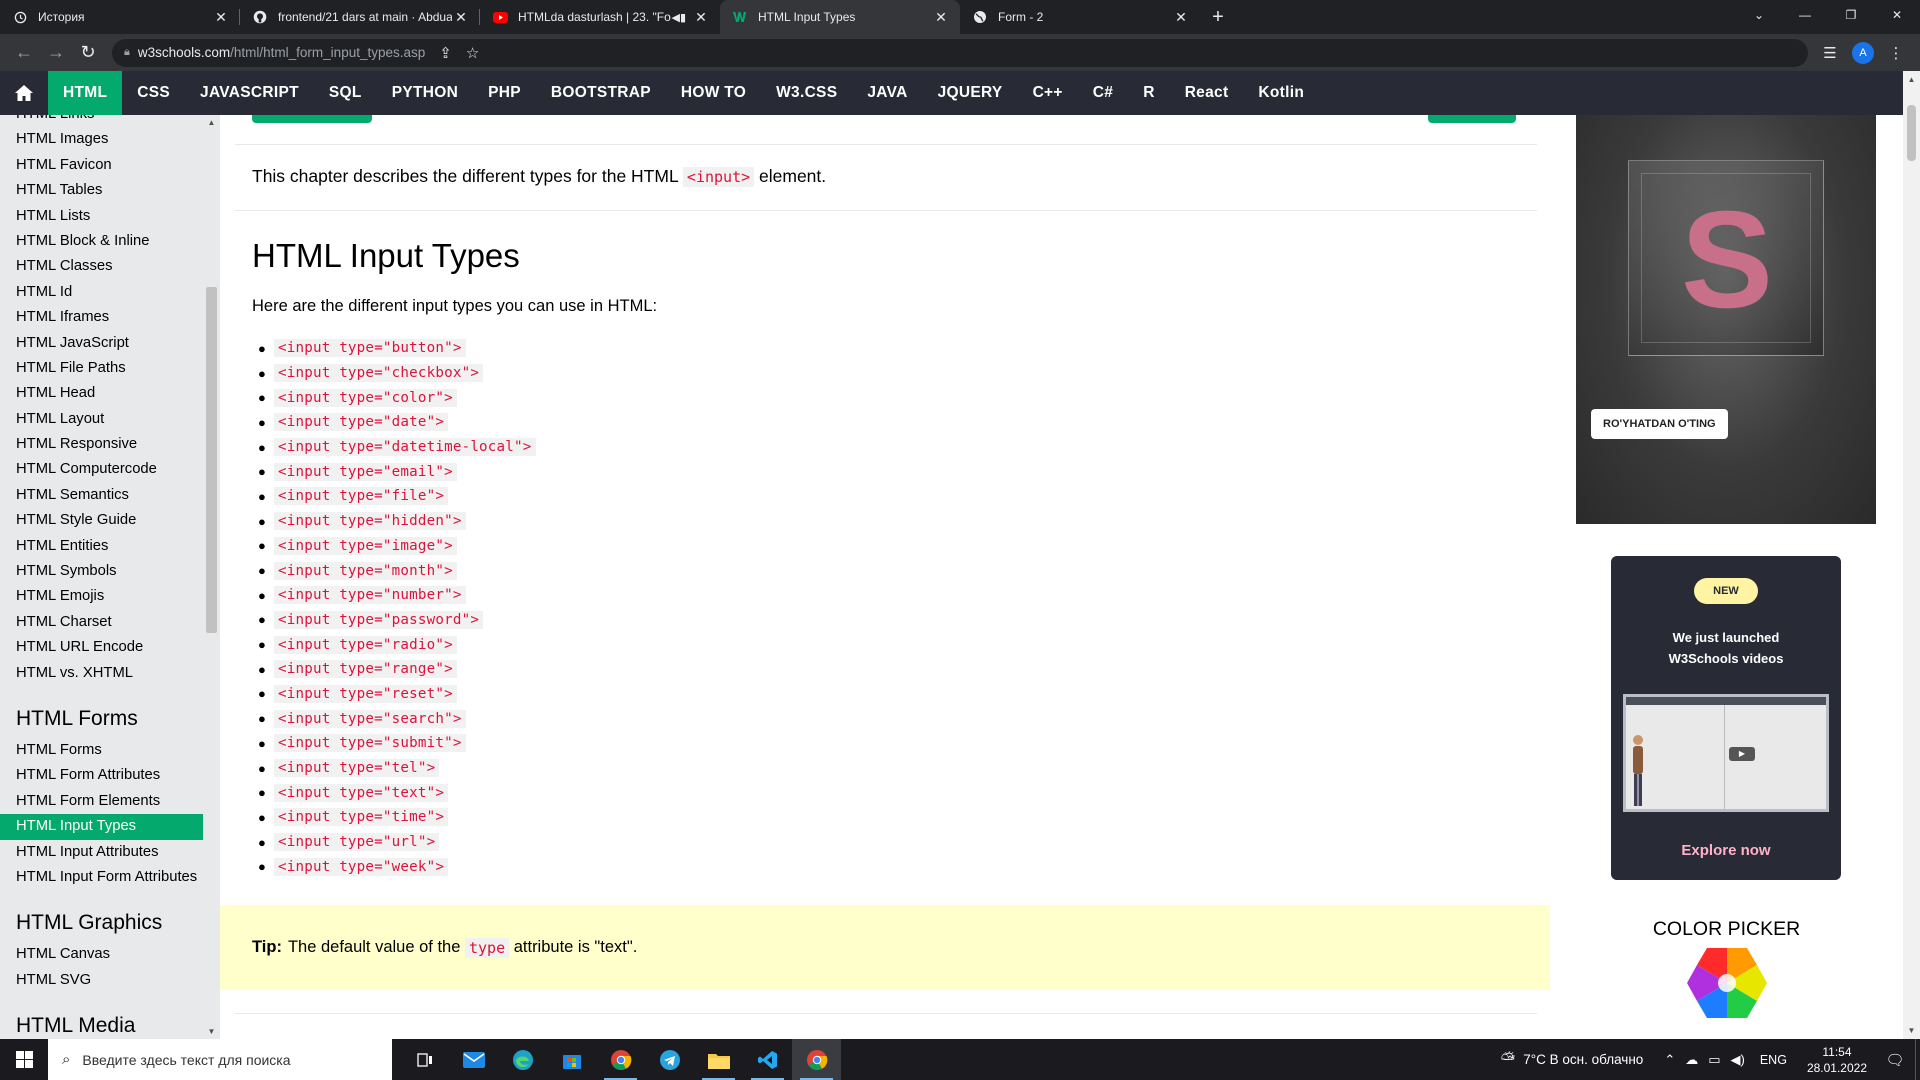 This screenshot has height=1080, width=1920. Describe the element at coordinates (1917, 1059) in the screenshot. I see `show-desktop-button` at that location.